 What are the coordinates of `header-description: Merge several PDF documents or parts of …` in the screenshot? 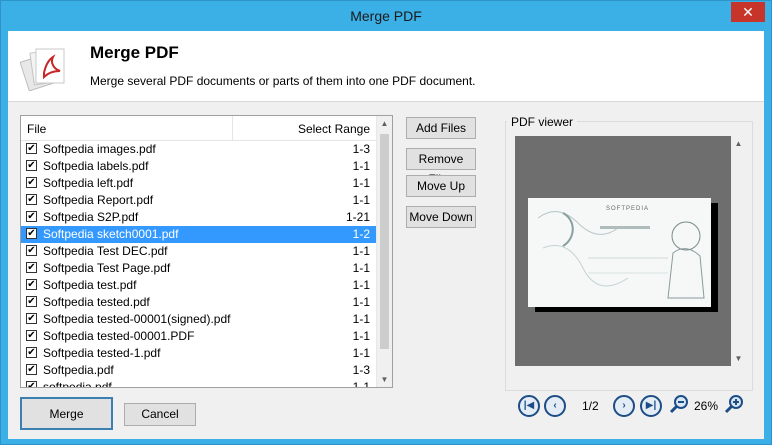 It's located at (283, 81).